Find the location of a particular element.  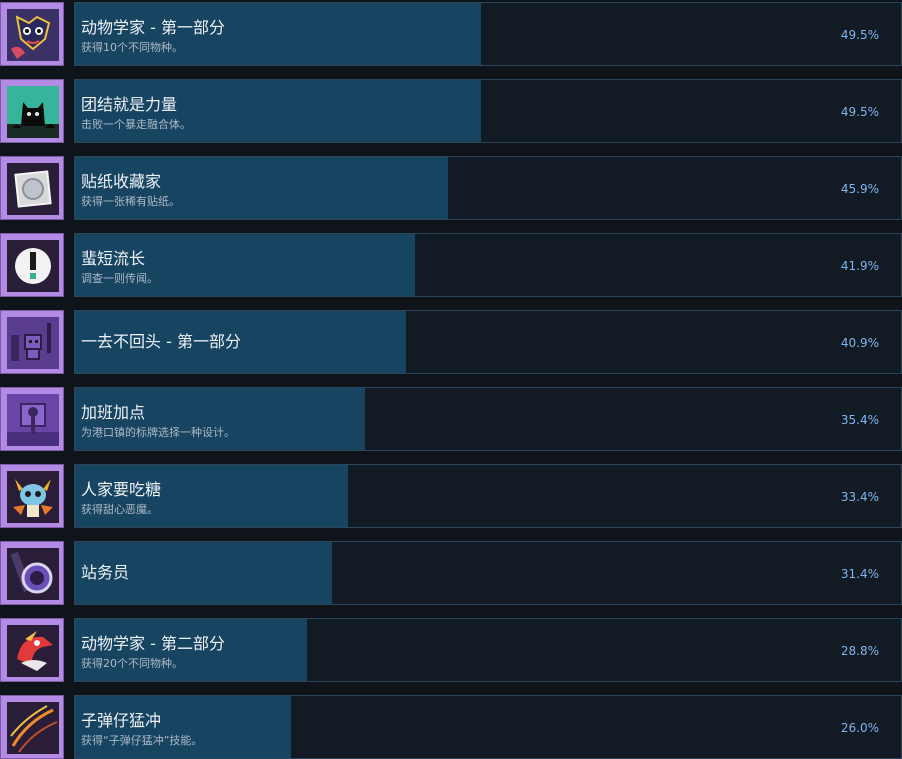

sticker-icon is located at coordinates (33, 189).